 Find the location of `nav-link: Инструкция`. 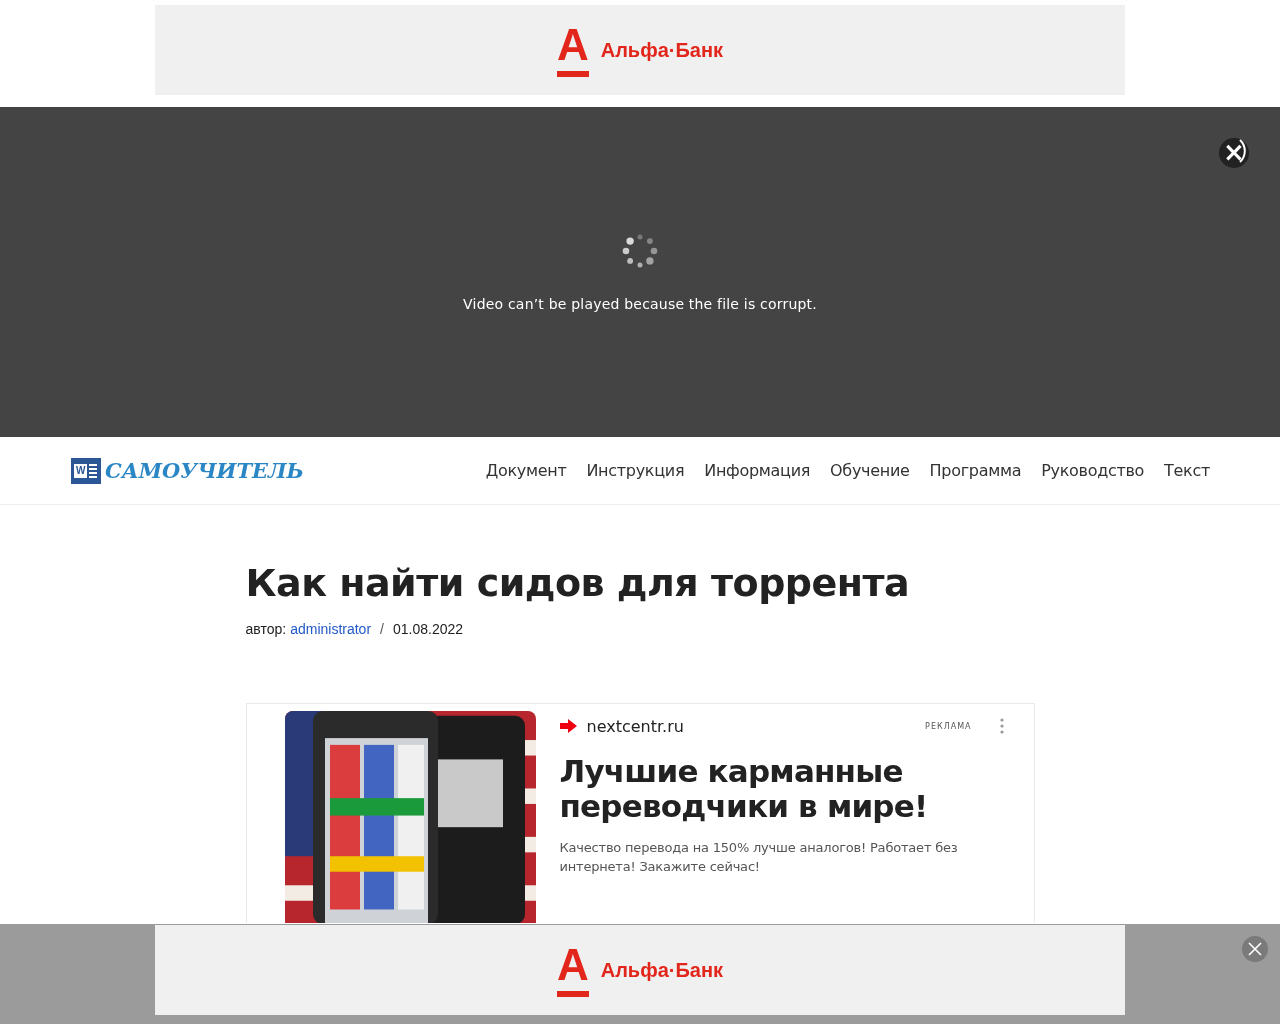

nav-link: Инструкция is located at coordinates (635, 470).